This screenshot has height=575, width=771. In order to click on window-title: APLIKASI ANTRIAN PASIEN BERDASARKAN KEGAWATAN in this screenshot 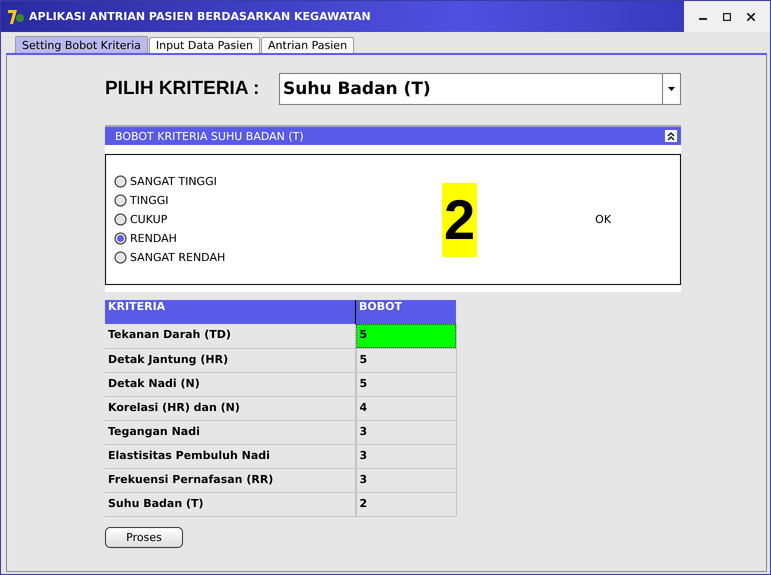, I will do `click(200, 16)`.